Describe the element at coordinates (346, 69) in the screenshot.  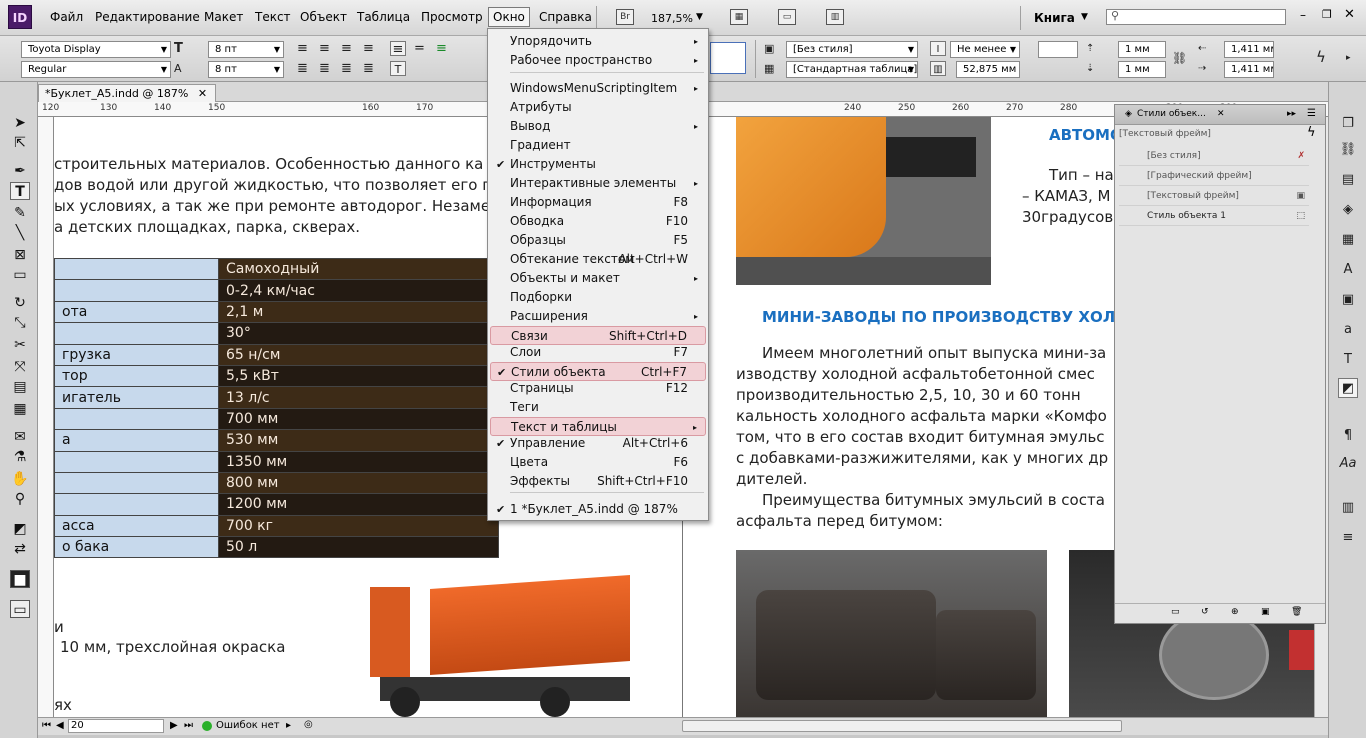
I see `justify-last-right-icon: ≣` at that location.